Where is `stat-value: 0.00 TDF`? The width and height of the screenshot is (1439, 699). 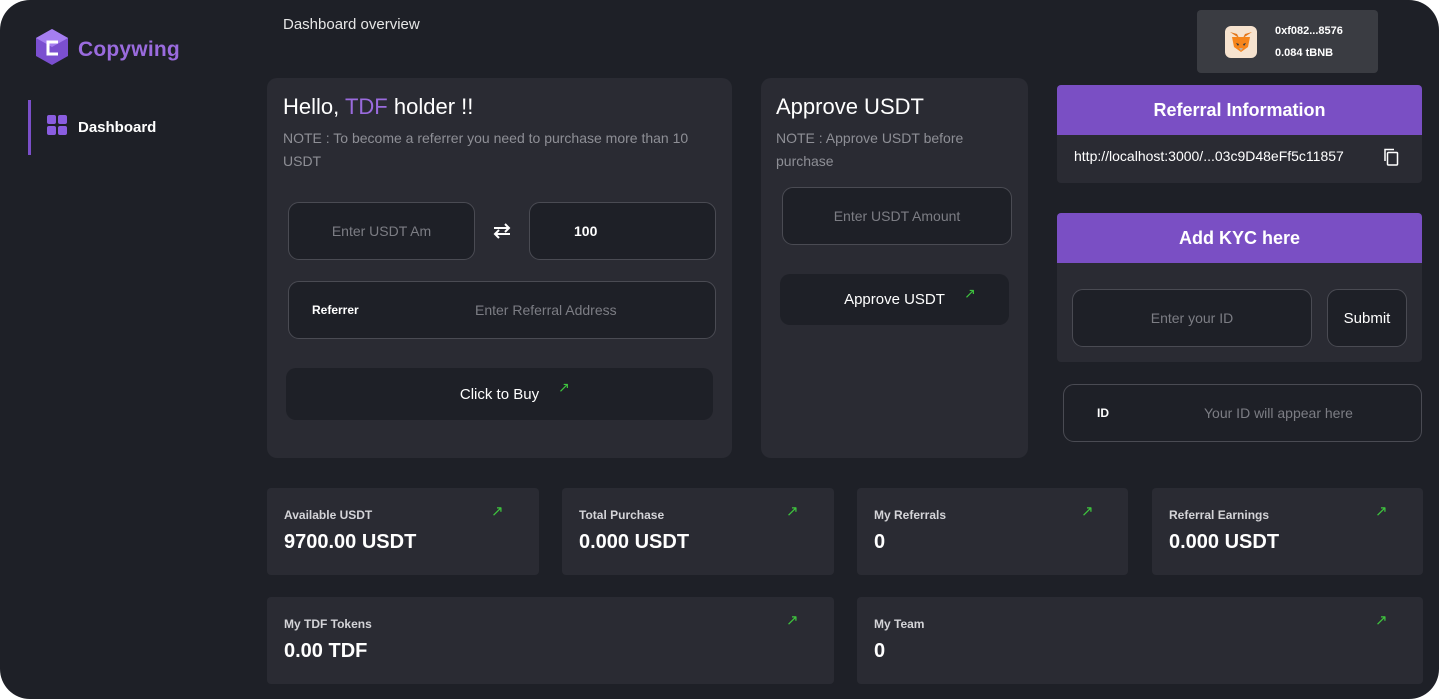
stat-value: 0.00 TDF is located at coordinates (326, 651).